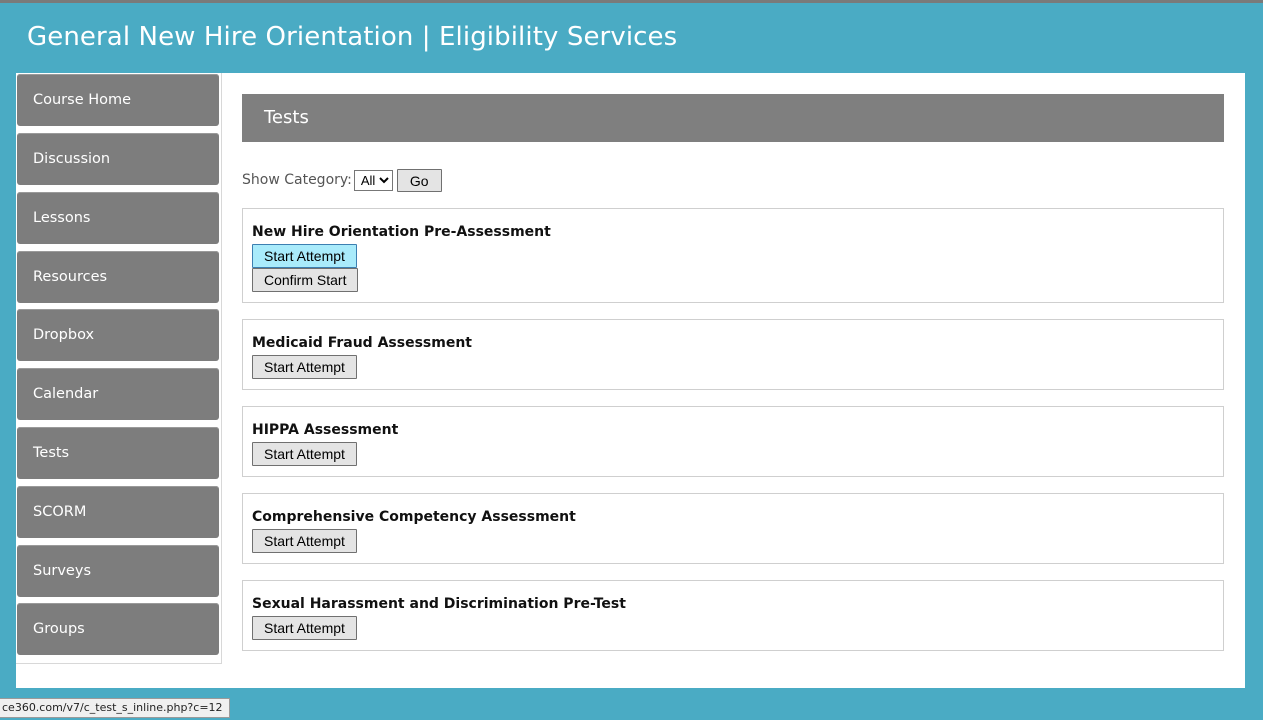 Image resolution: width=1263 pixels, height=720 pixels. Describe the element at coordinates (118, 277) in the screenshot. I see `sidebar-item-resources: Resources` at that location.